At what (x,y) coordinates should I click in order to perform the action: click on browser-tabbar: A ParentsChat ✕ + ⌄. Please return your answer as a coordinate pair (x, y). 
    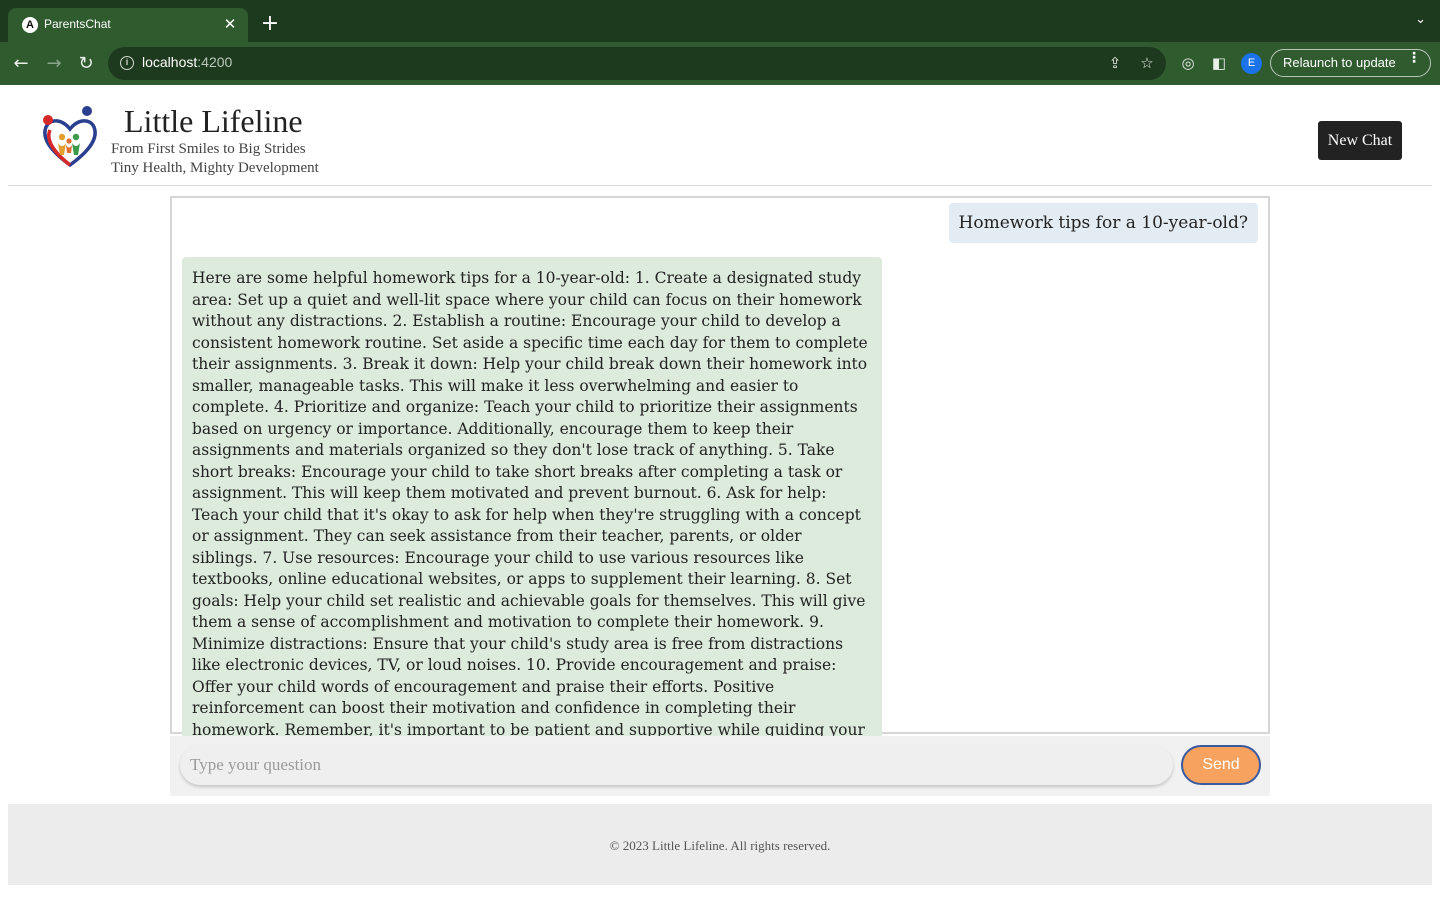
    Looking at the image, I should click on (720, 21).